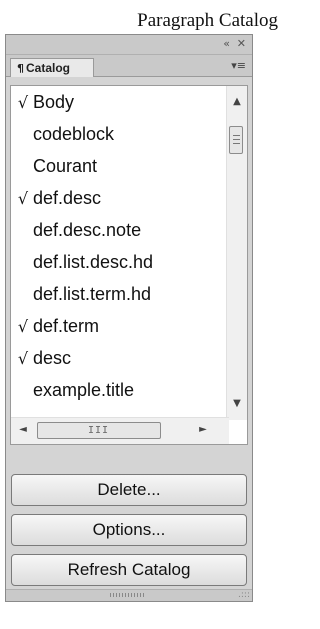 This screenshot has height=629, width=320. What do you see at coordinates (238, 65) in the screenshot?
I see `panel-menu-icon: ▾≡` at bounding box center [238, 65].